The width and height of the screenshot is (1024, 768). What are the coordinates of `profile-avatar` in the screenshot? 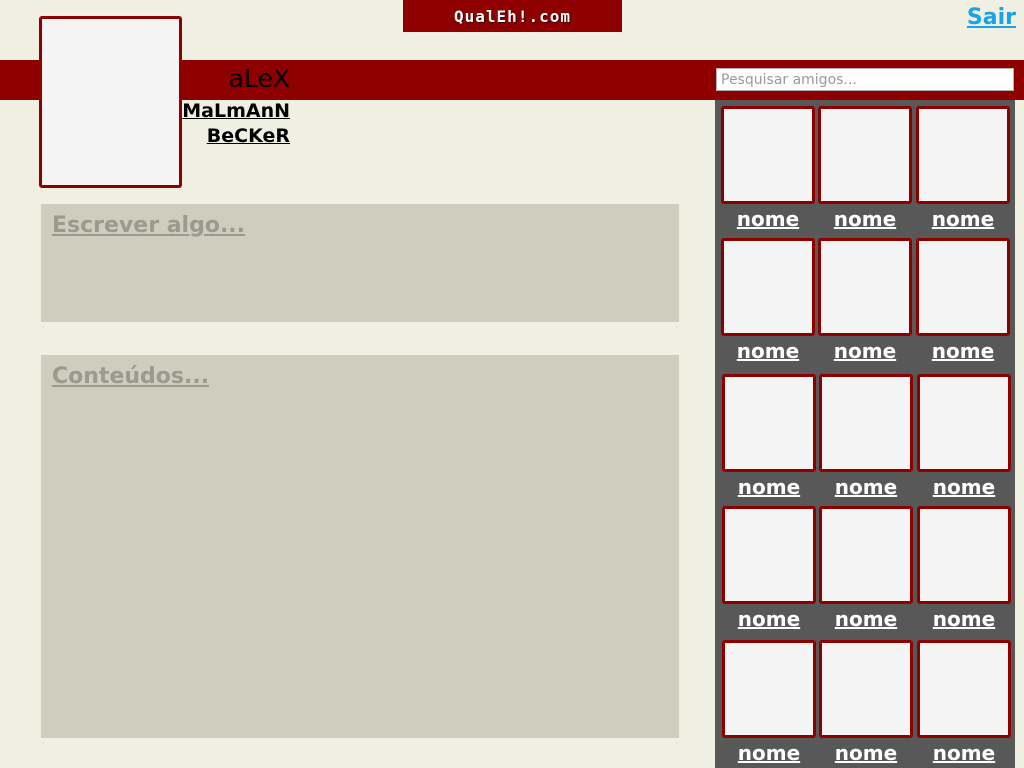 It's located at (110, 102).